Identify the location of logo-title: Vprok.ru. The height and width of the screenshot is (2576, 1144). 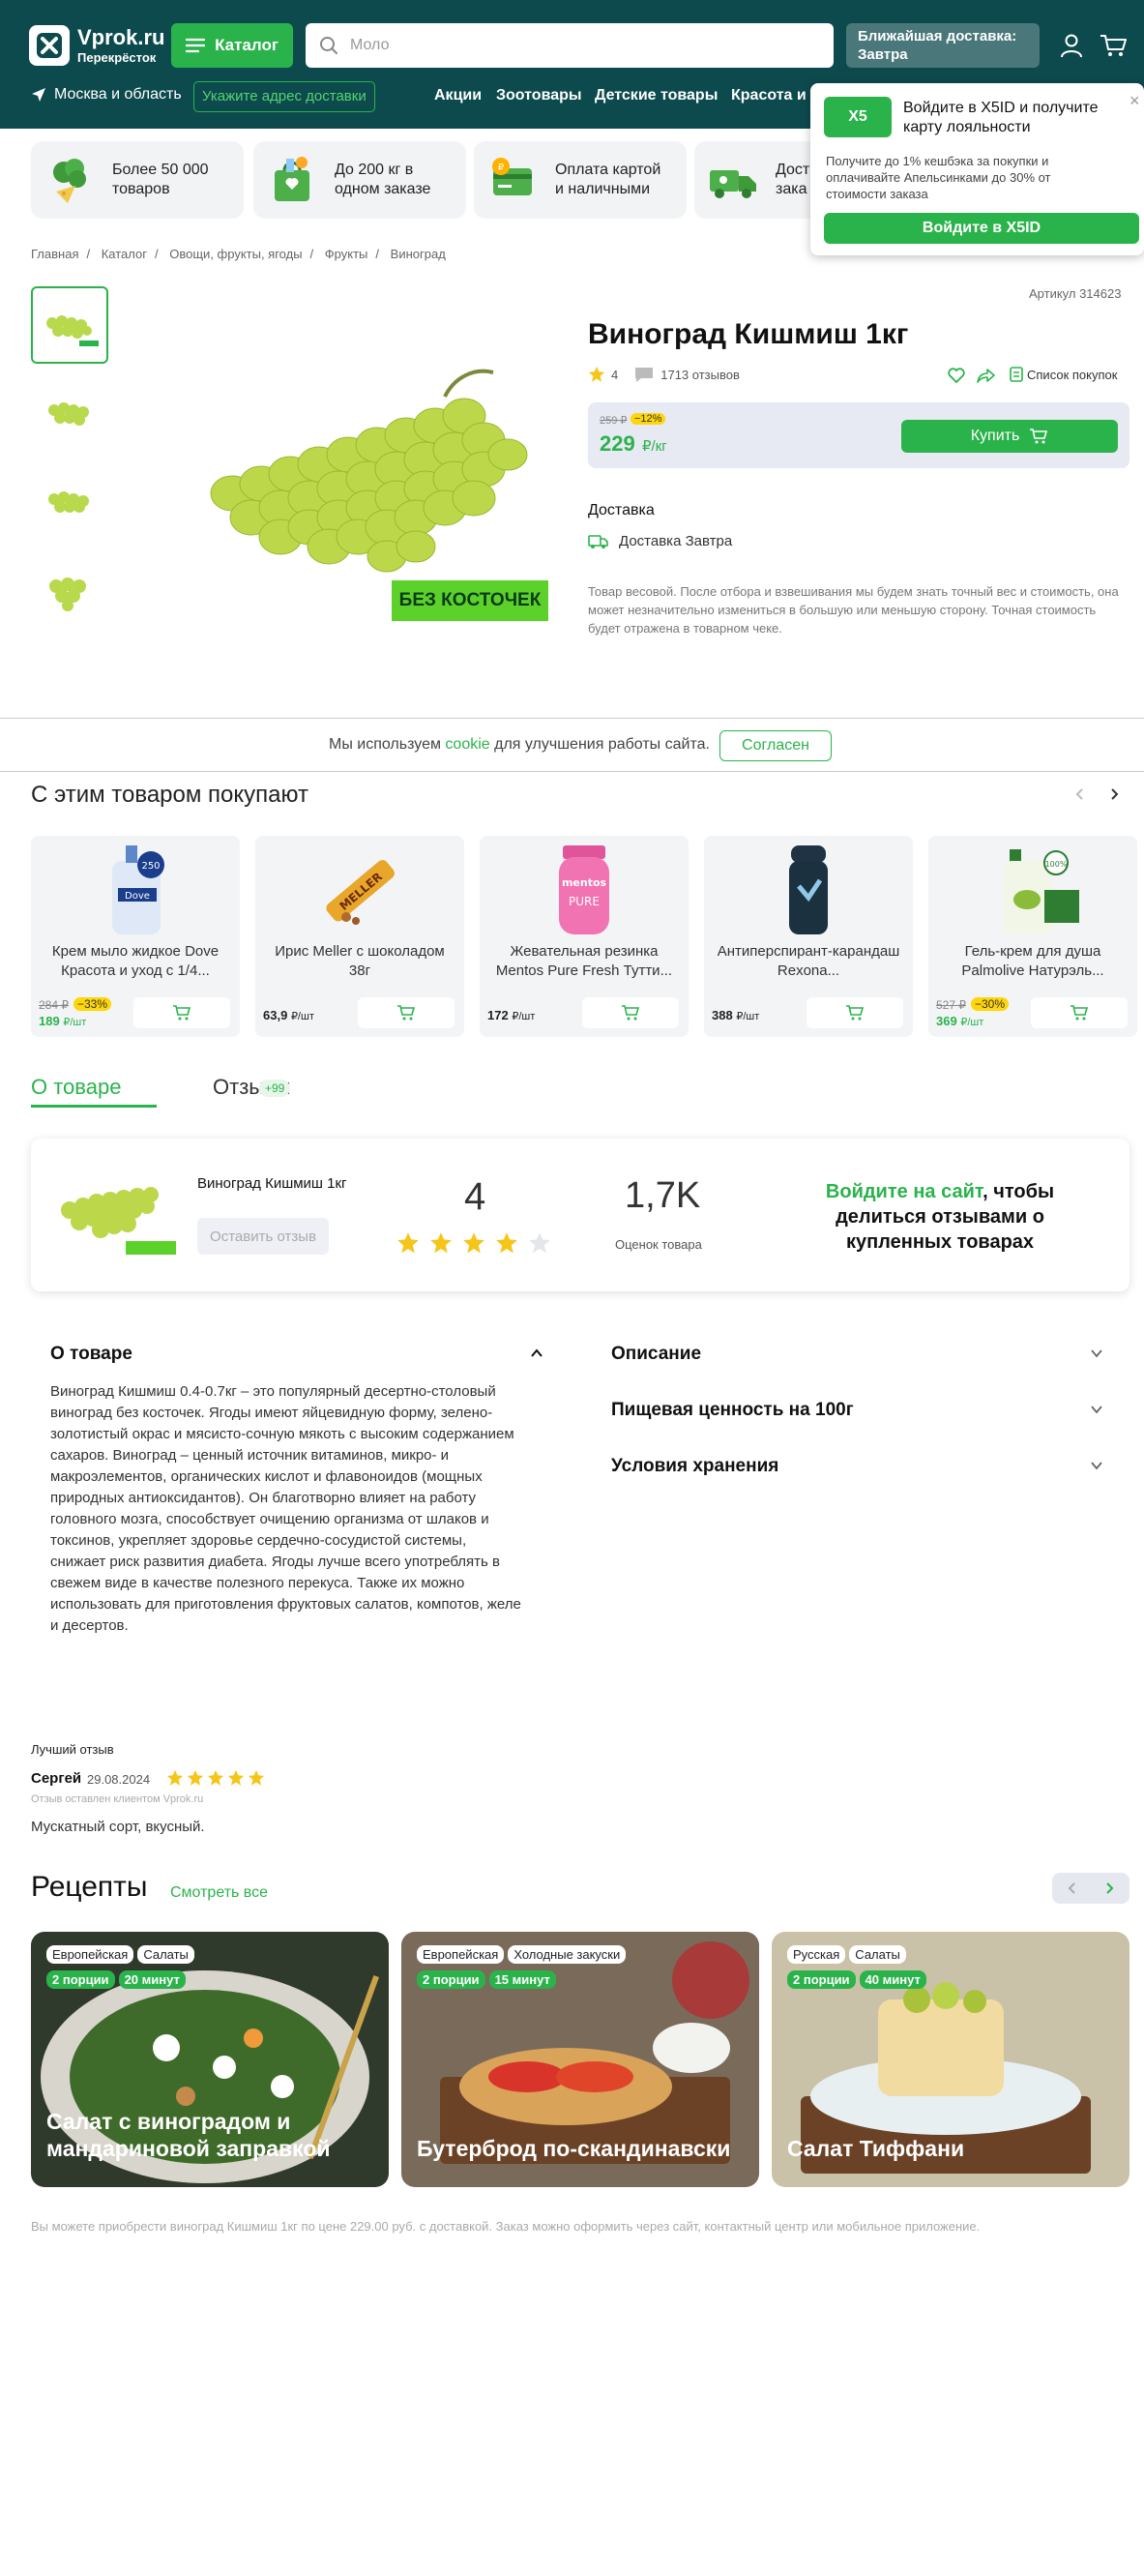
(121, 37).